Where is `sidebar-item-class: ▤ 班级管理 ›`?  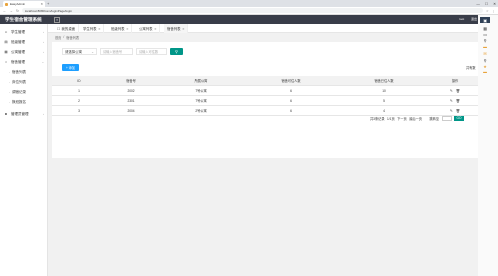 sidebar-item-class: ▤ 班级管理 › is located at coordinates (24, 42).